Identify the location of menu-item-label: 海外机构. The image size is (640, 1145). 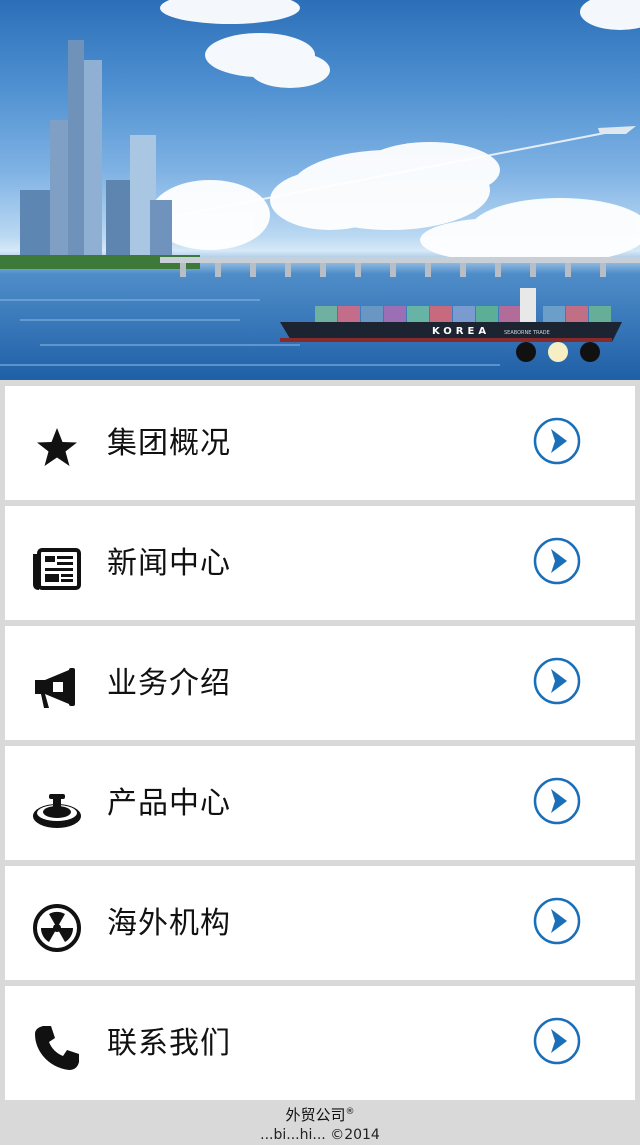
(169, 923).